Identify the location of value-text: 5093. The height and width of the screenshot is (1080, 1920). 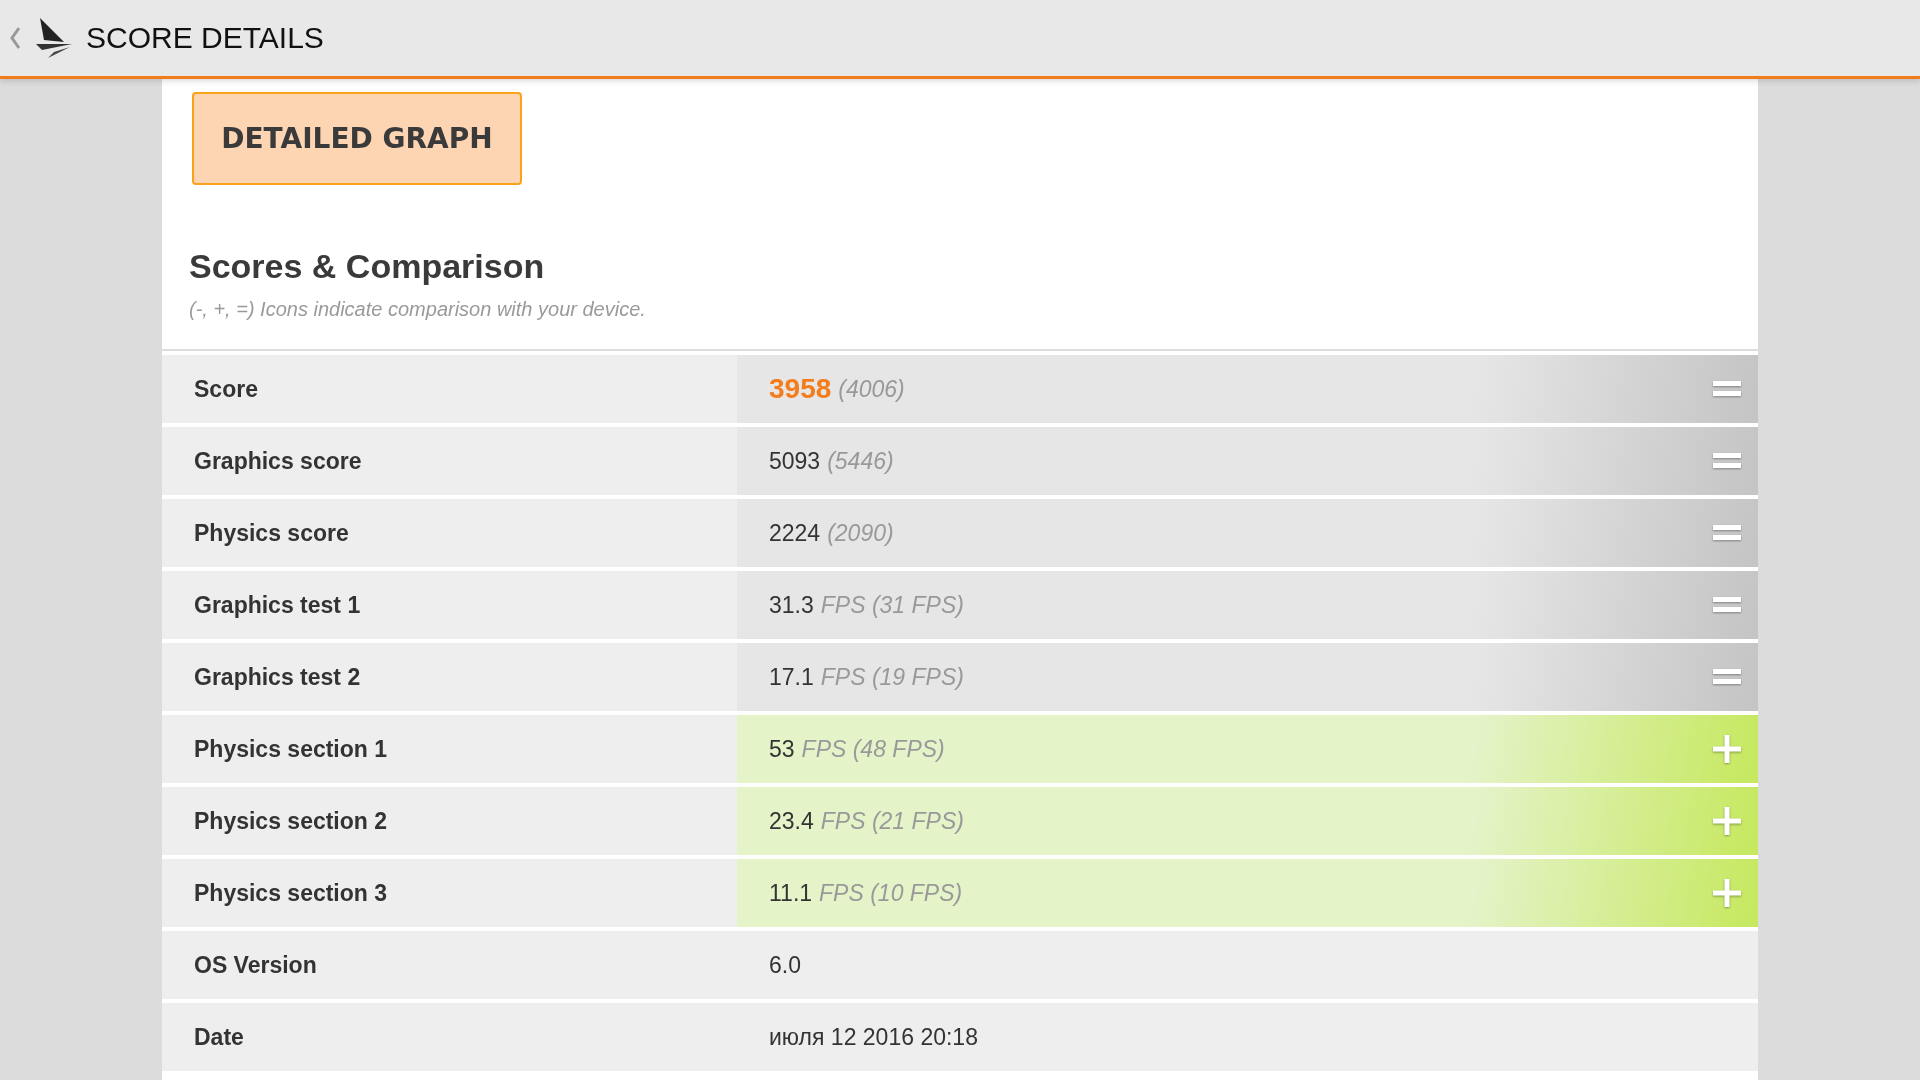
(795, 461).